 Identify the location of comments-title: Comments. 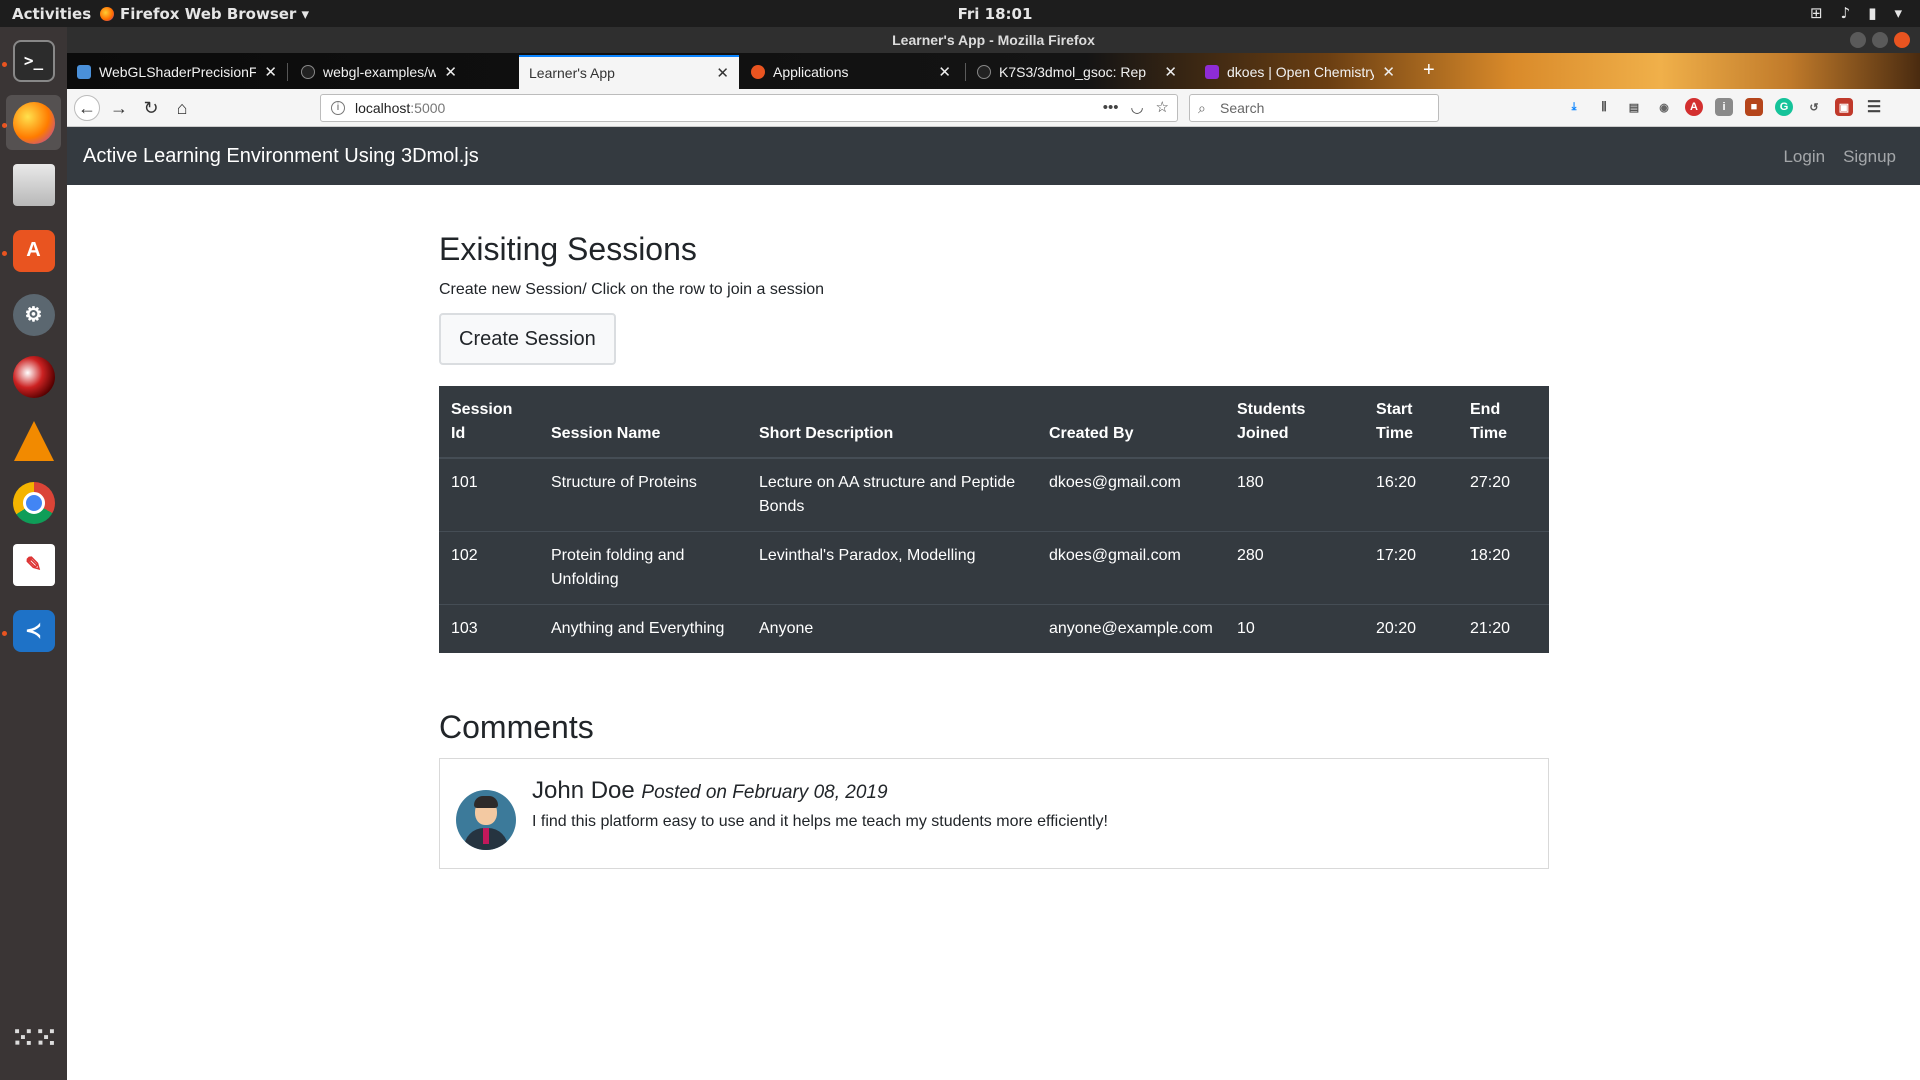
(516, 727).